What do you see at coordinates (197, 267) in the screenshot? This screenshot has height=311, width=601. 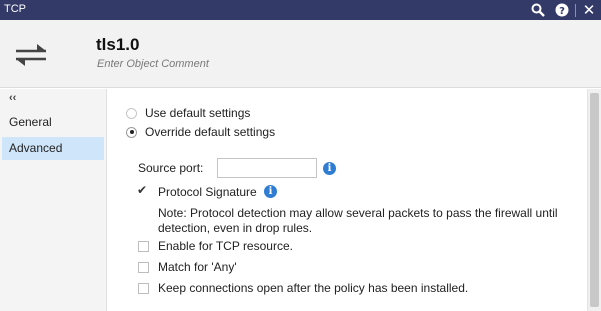 I see `checkbox-label: Match for 'Any'` at bounding box center [197, 267].